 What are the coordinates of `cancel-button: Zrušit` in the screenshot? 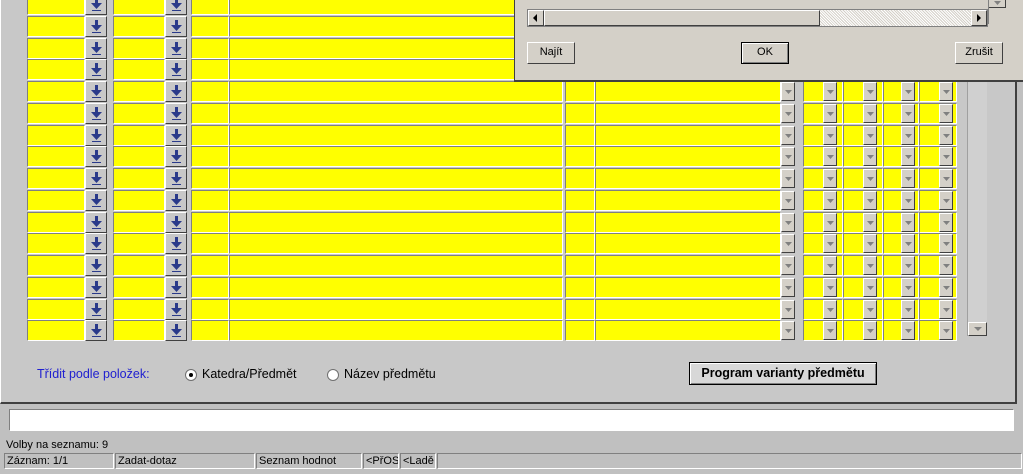 It's located at (979, 53).